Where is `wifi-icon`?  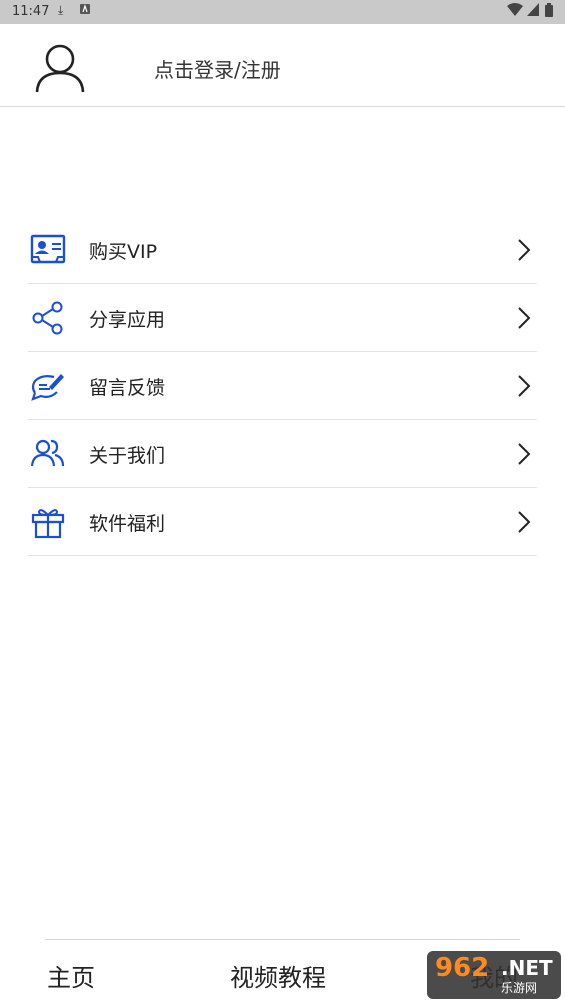
wifi-icon is located at coordinates (515, 11).